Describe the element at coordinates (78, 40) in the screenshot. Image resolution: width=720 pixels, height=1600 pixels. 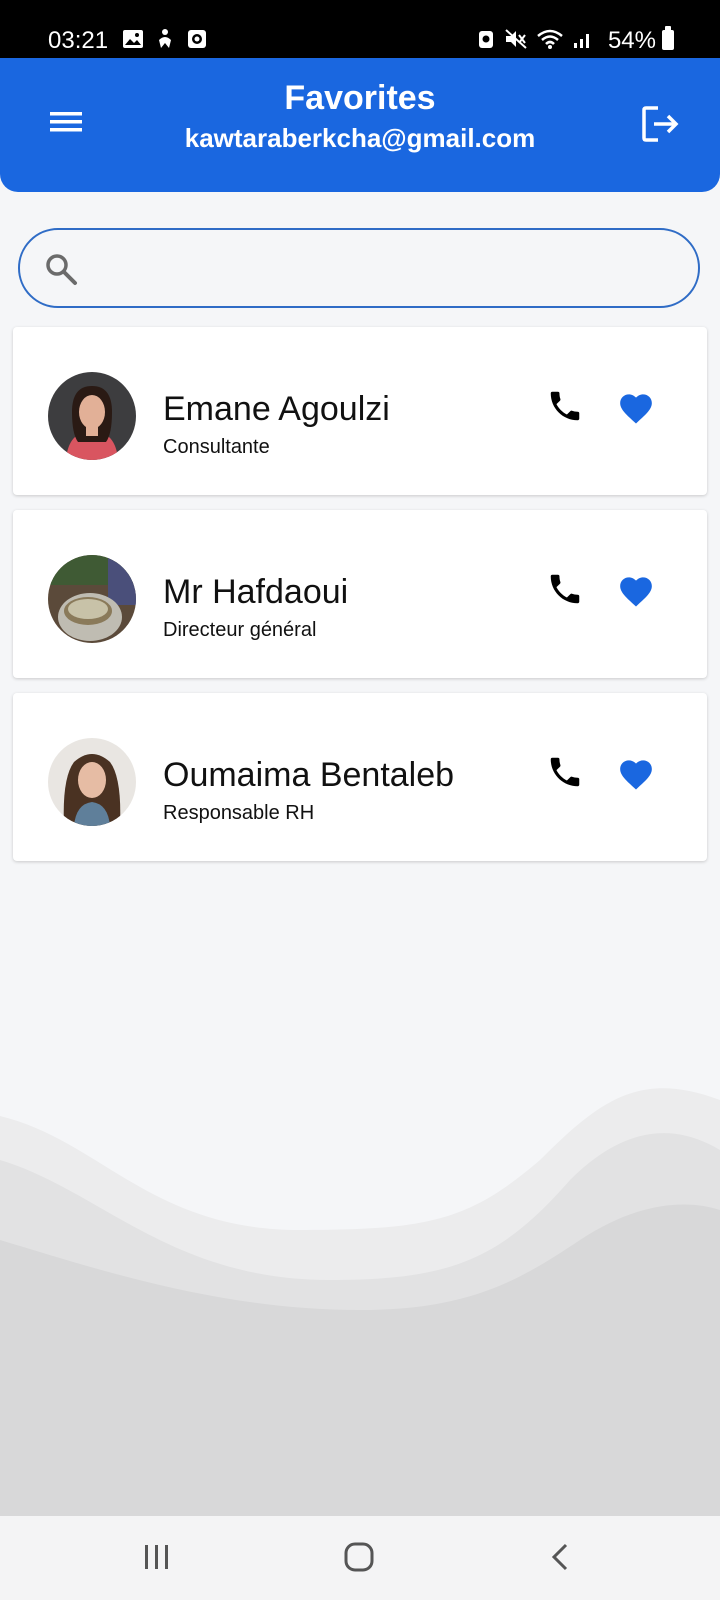
I see `status-time: 03:21` at that location.